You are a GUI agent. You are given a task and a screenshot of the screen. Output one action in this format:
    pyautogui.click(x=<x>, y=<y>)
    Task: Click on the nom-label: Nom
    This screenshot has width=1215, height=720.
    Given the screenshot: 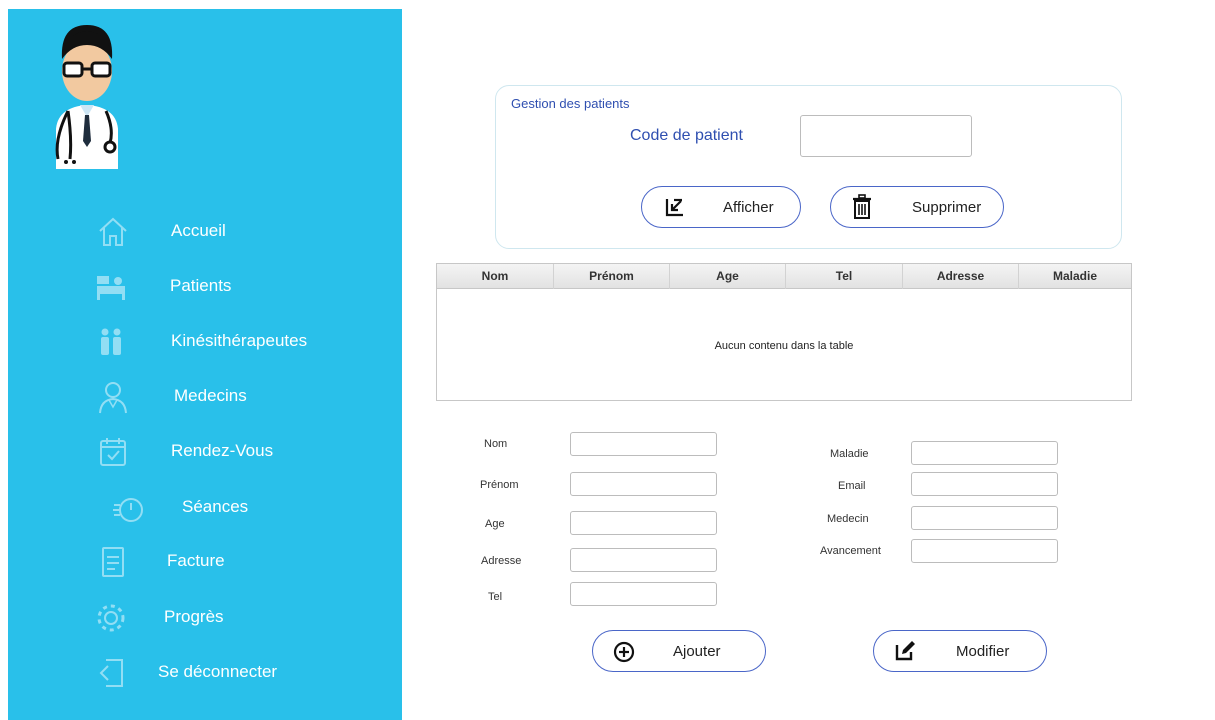 What is the action you would take?
    pyautogui.click(x=496, y=444)
    